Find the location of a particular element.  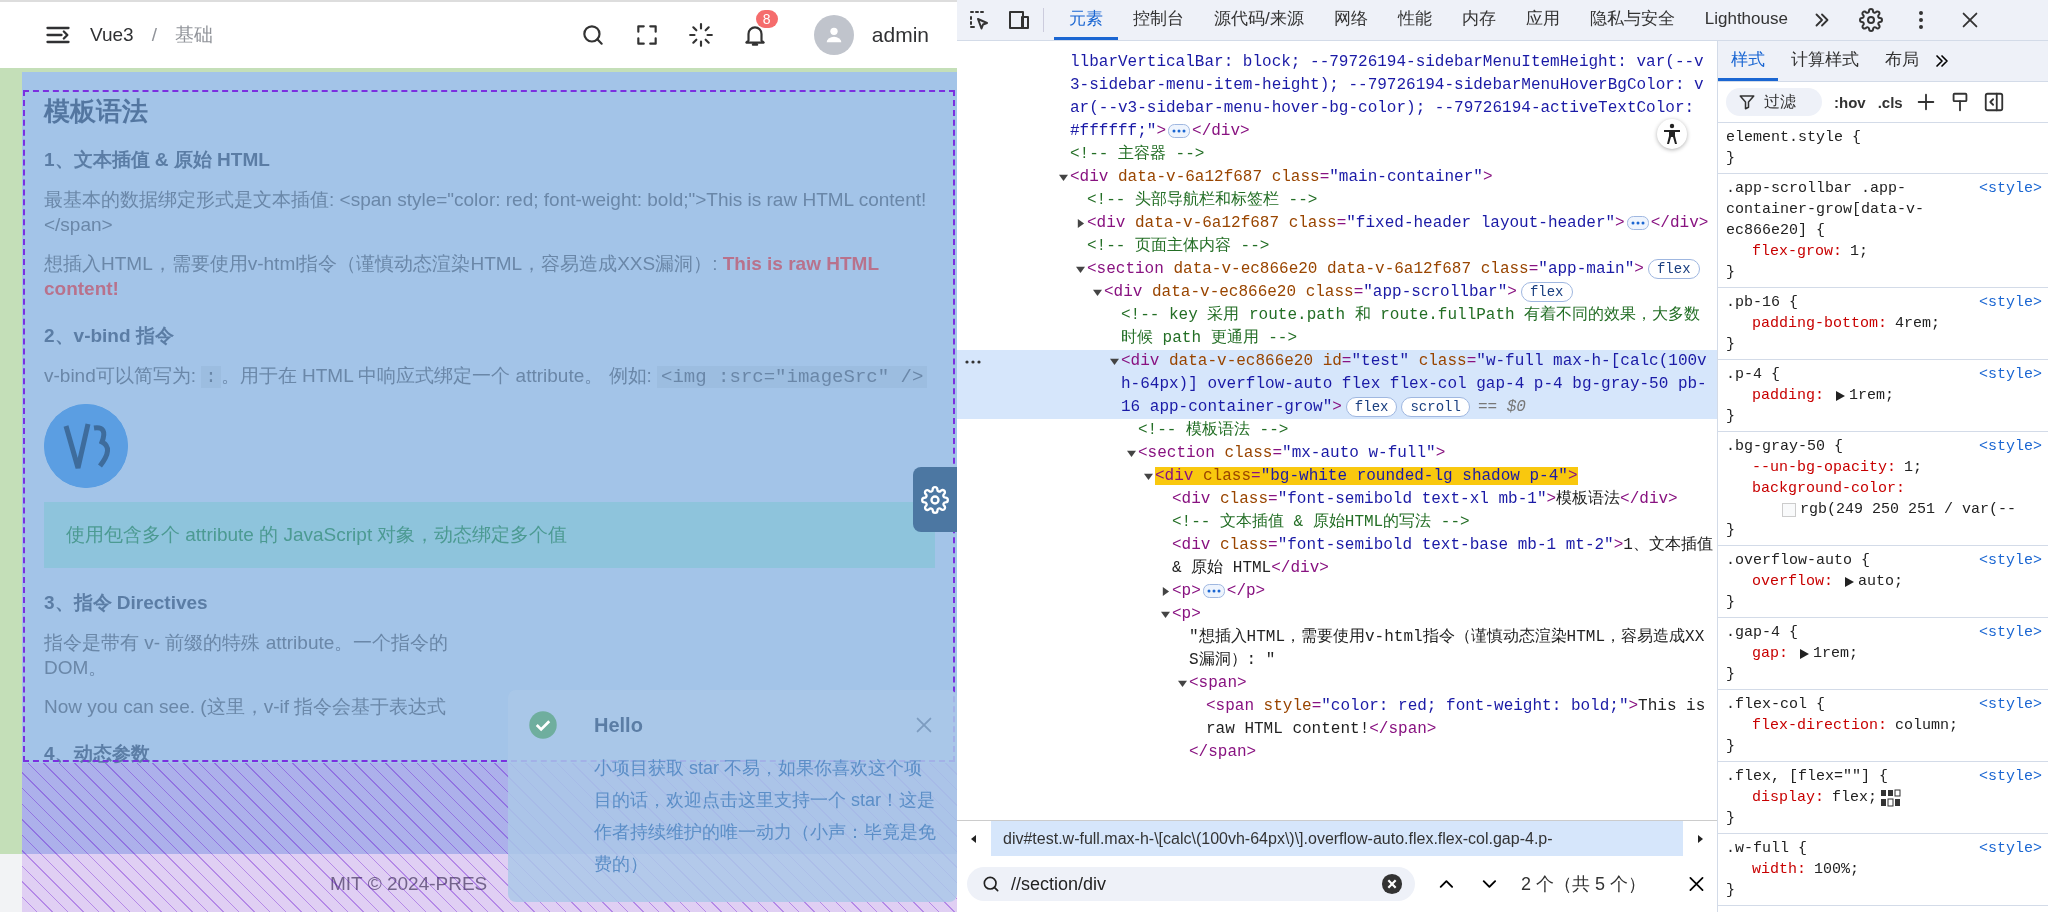

dom-tree-row: <p> is located at coordinates (1337, 614).